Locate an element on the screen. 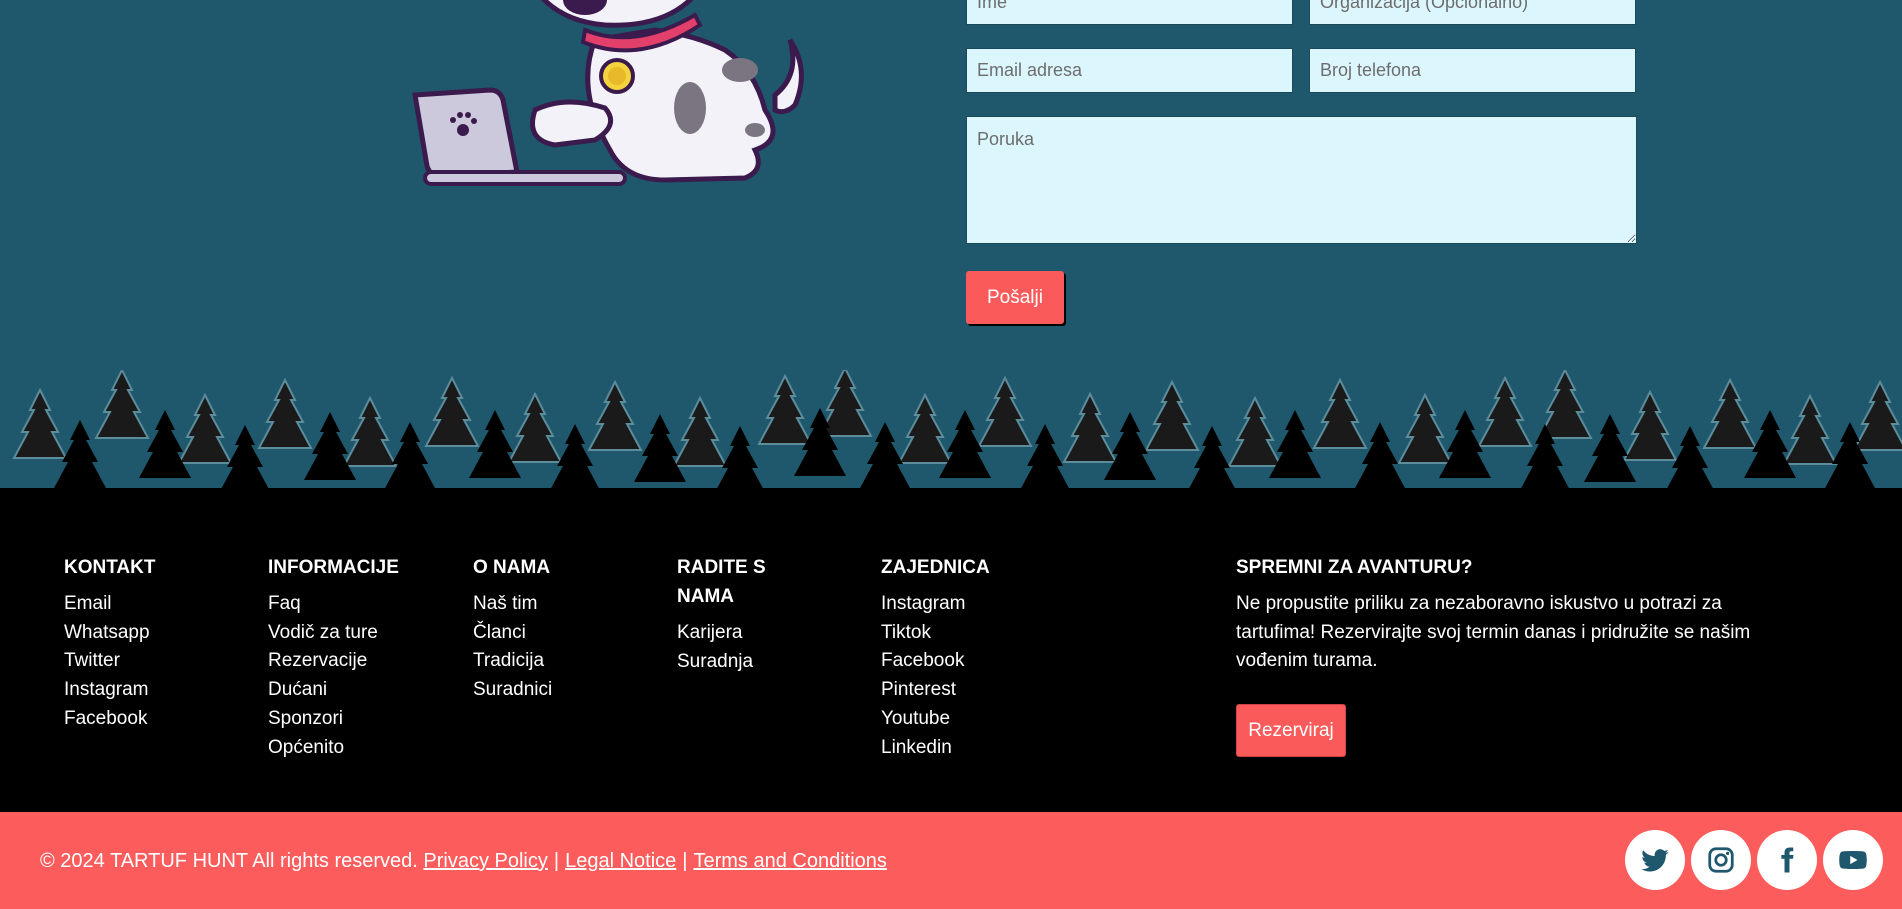  send-button: Pošalji is located at coordinates (1015, 297).